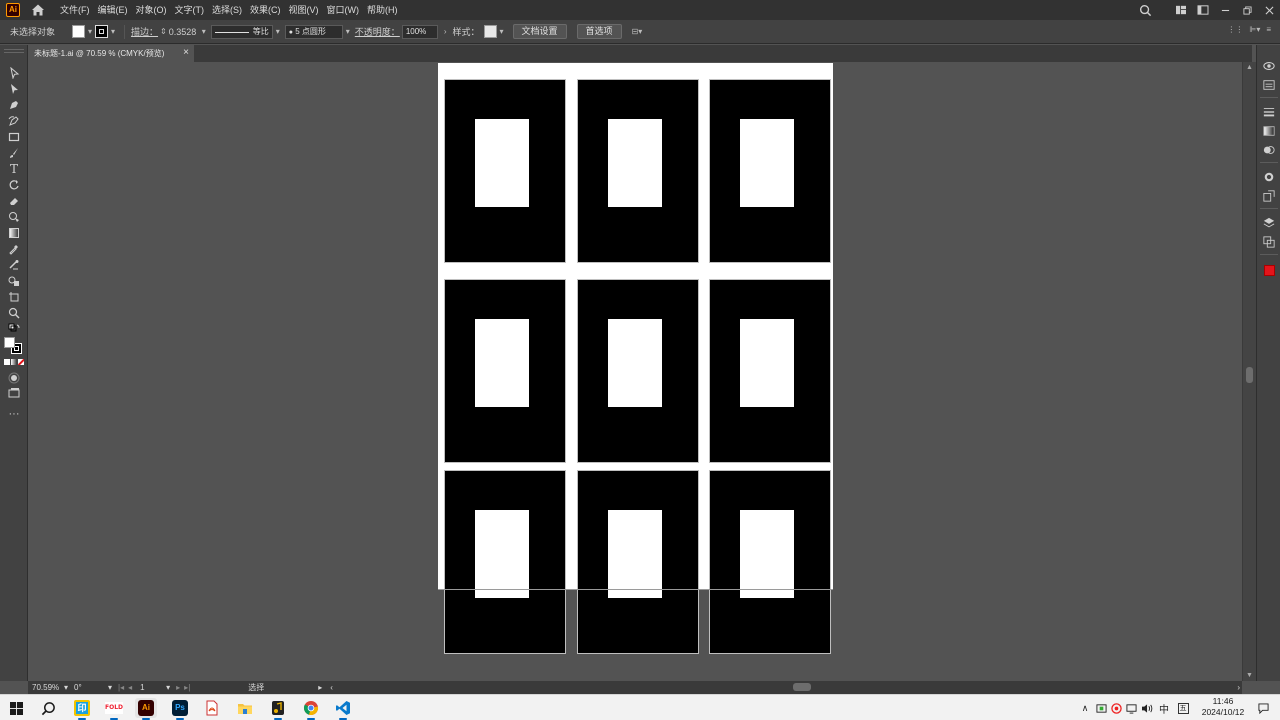  Describe the element at coordinates (14, 169) in the screenshot. I see `type-tool-icon: T` at that location.